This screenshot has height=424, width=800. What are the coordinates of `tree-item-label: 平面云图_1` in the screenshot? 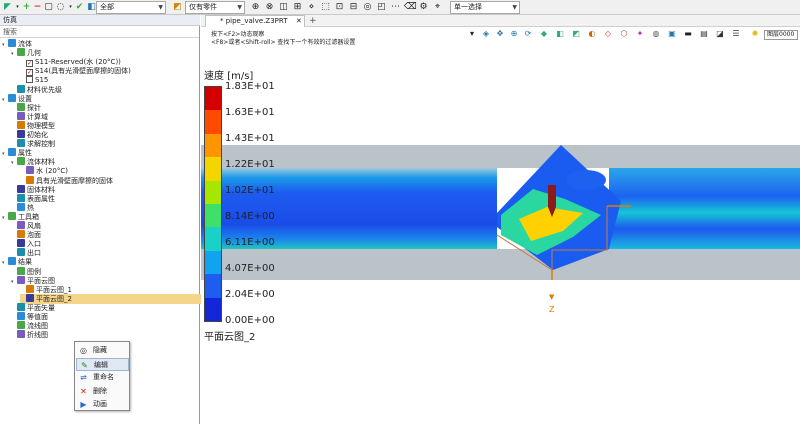 It's located at (54, 289).